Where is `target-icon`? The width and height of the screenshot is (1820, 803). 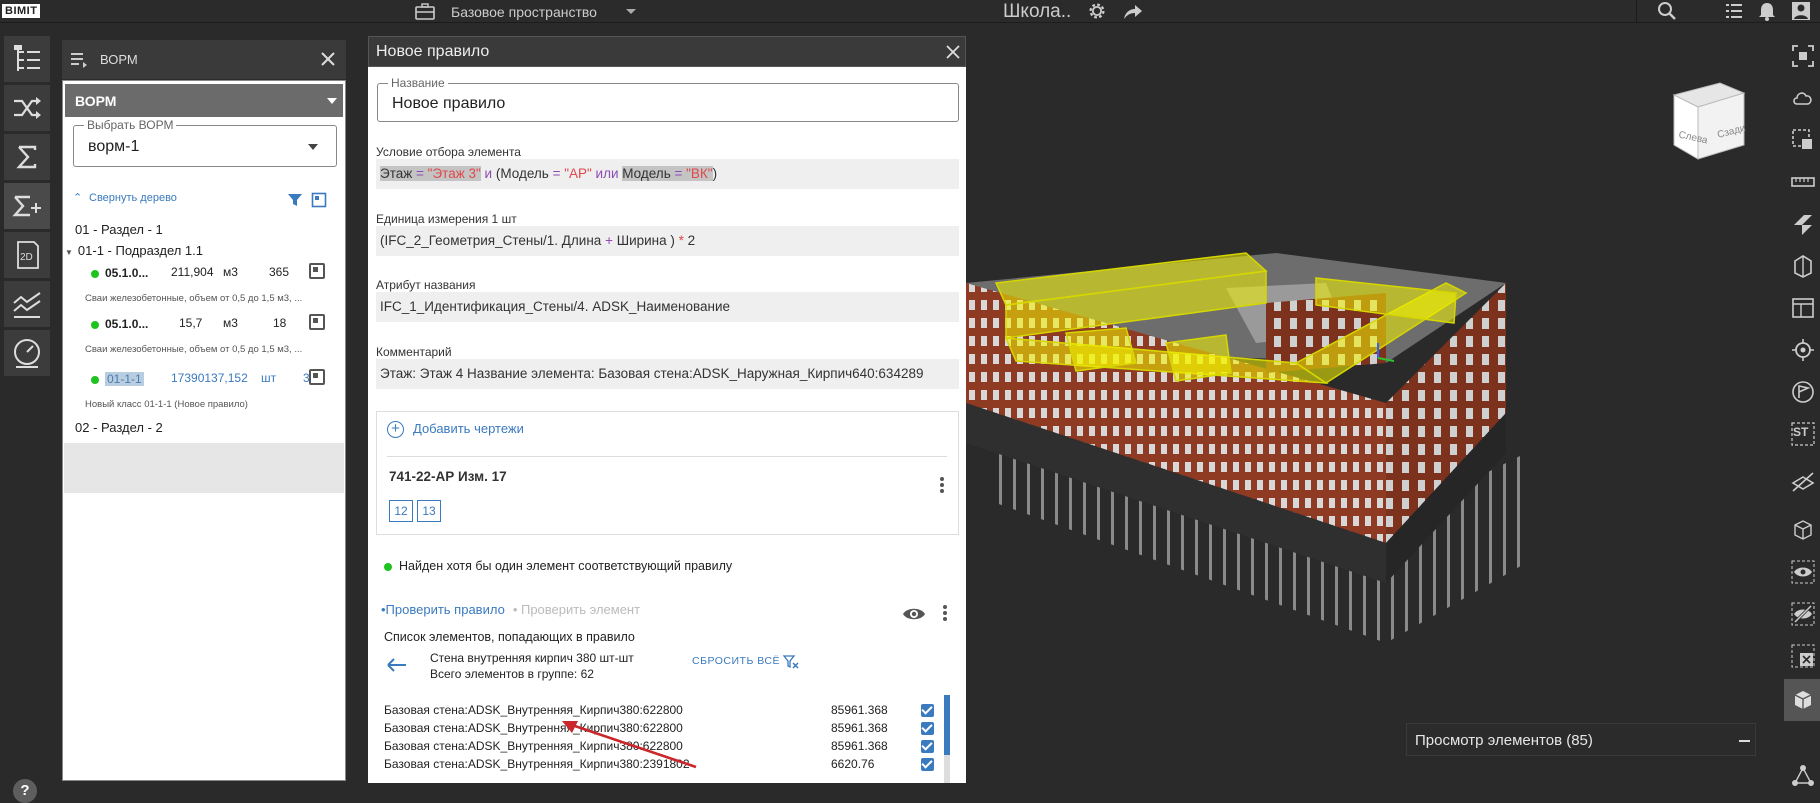 target-icon is located at coordinates (1803, 350).